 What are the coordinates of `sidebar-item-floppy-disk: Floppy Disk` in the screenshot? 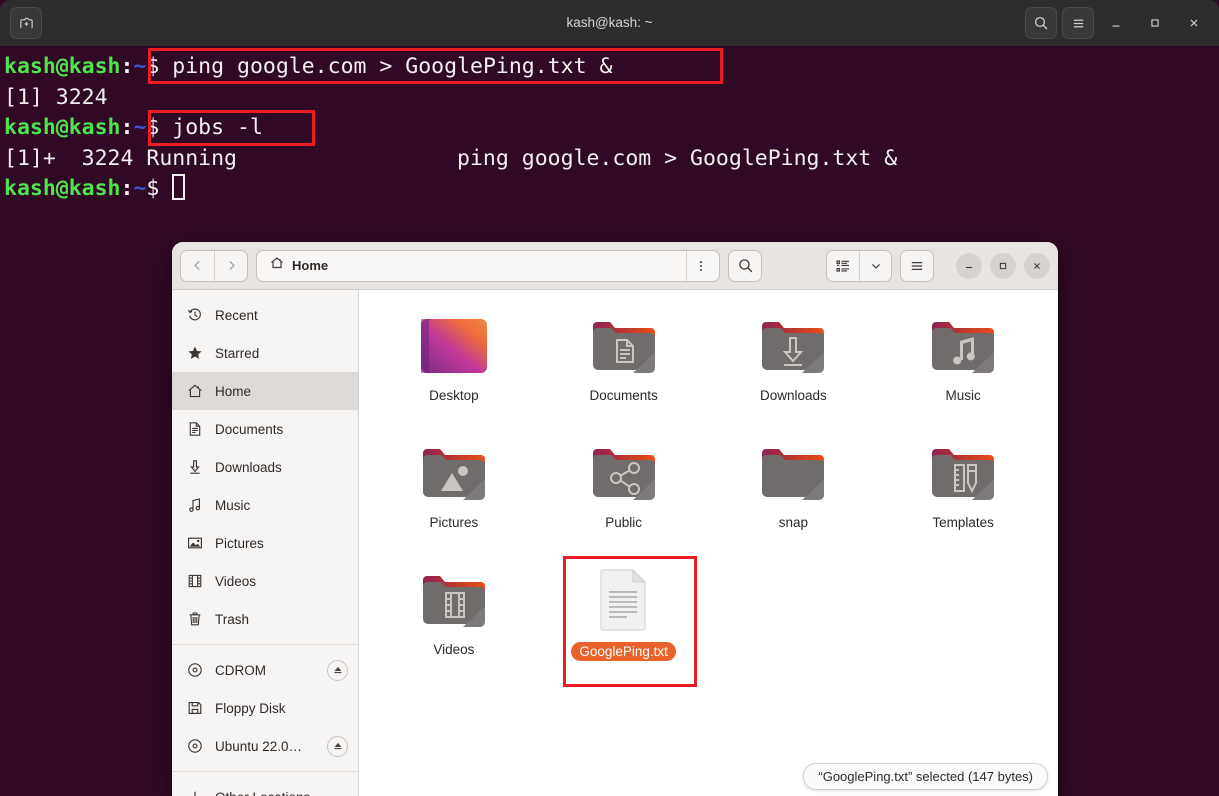 It's located at (265, 708).